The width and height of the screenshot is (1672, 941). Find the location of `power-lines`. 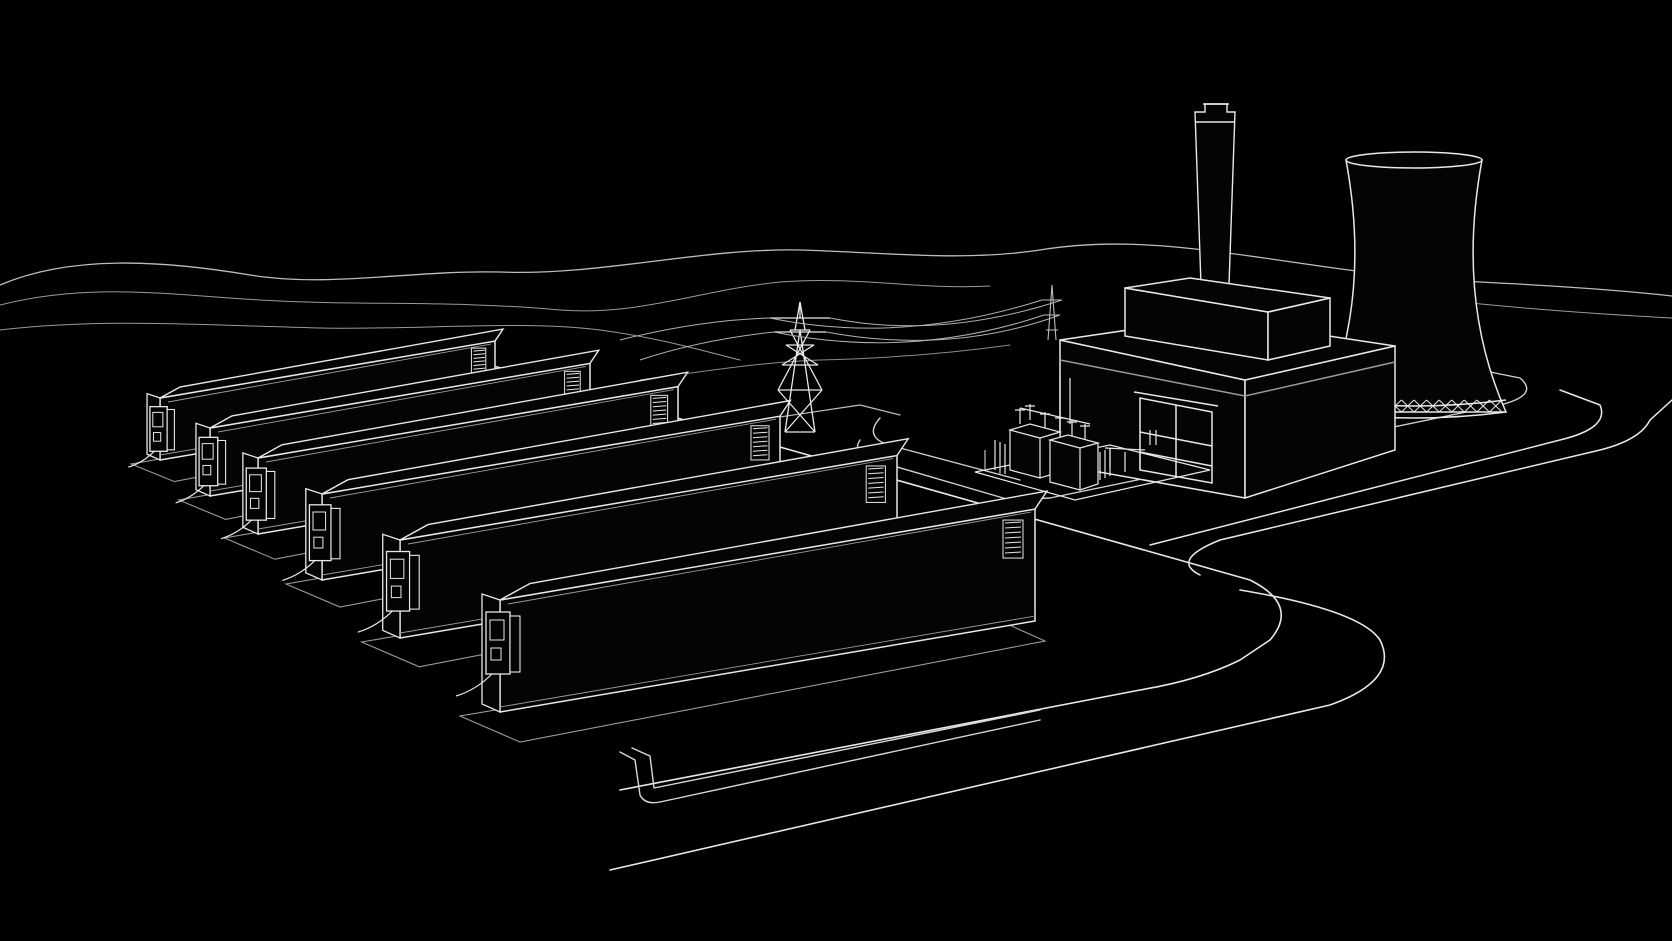

power-lines is located at coordinates (841, 330).